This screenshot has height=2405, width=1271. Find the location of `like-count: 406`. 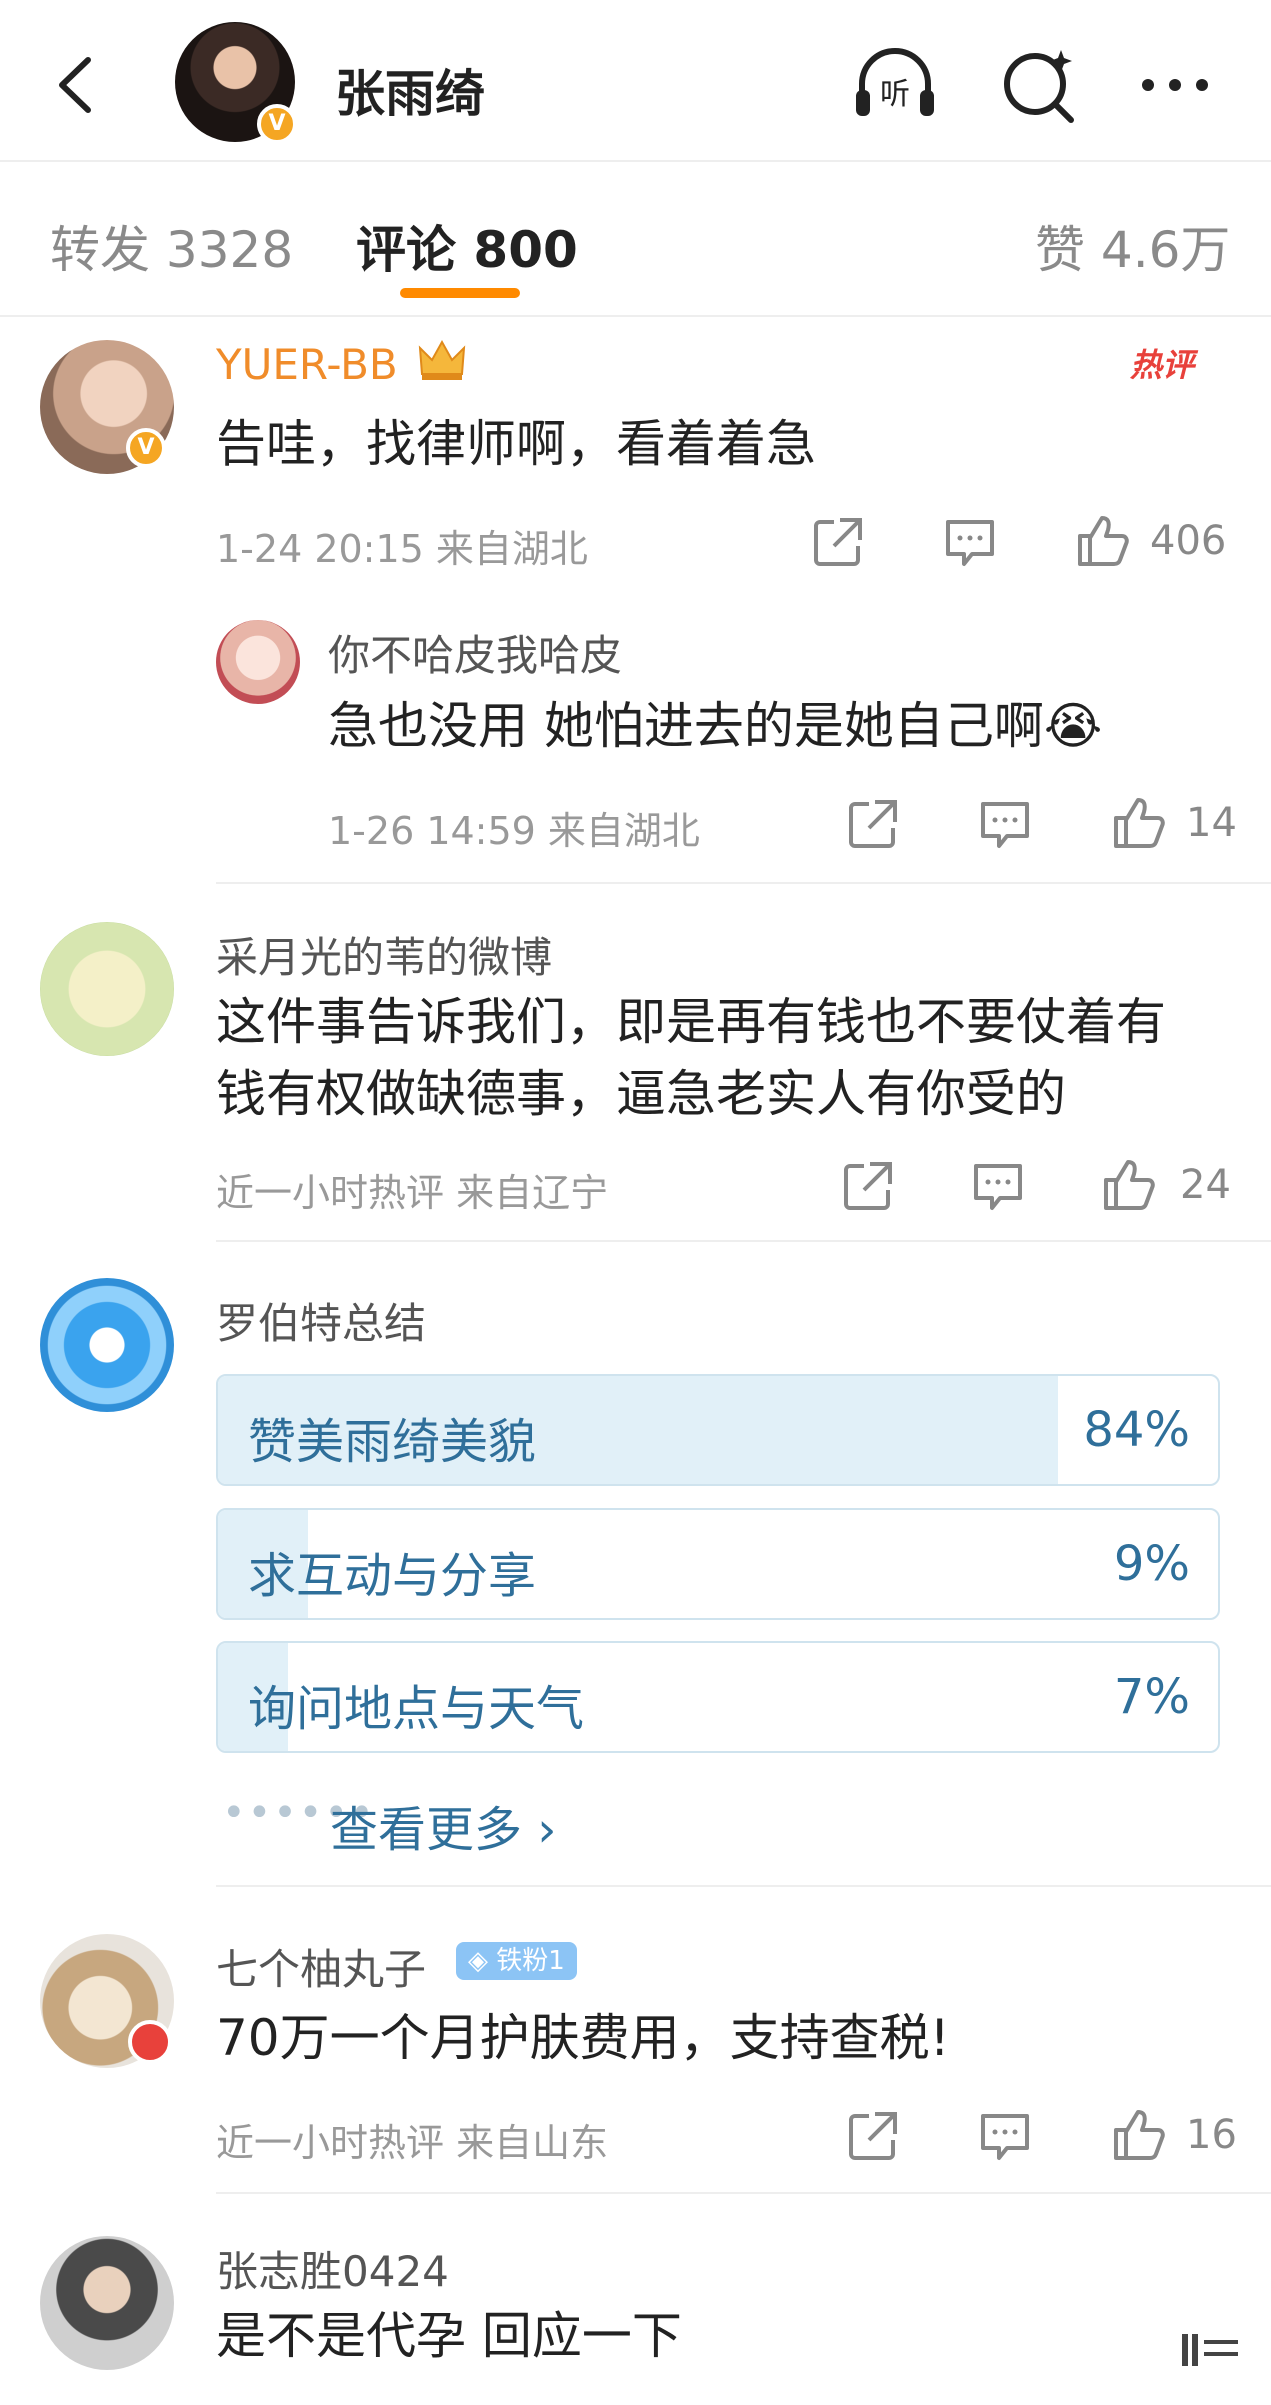

like-count: 406 is located at coordinates (1188, 541).